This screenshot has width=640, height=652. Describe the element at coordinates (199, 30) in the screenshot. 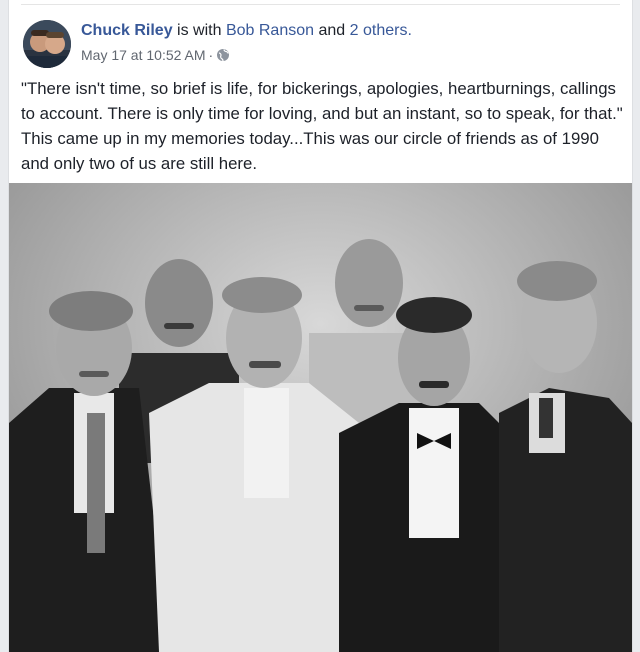

I see `with-text: is with` at that location.